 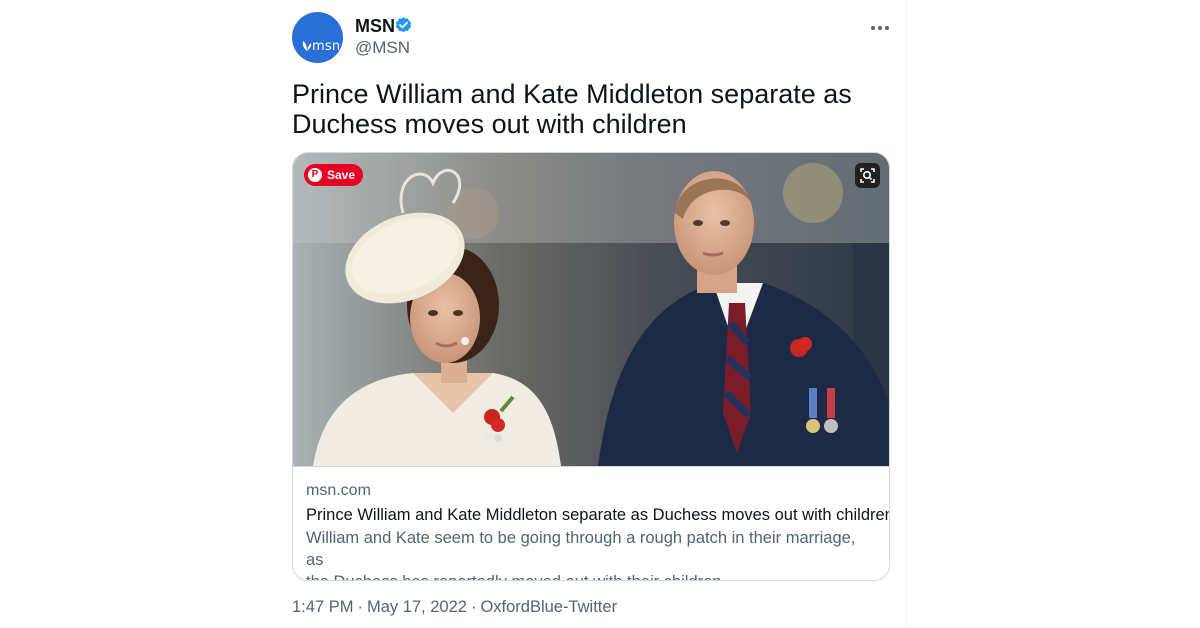 I want to click on more-options-button, so click(x=880, y=28).